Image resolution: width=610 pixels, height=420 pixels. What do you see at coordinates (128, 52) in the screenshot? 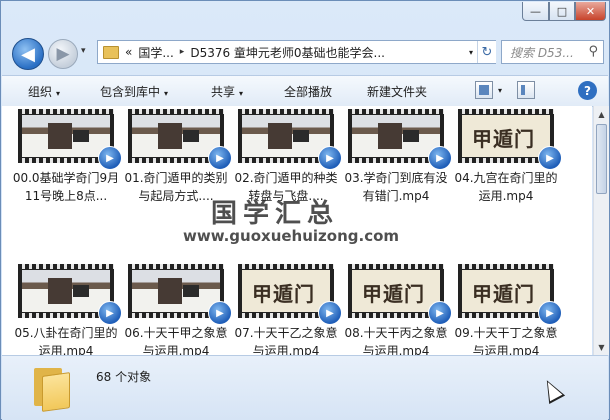
I see `address-overflow: «` at bounding box center [128, 52].